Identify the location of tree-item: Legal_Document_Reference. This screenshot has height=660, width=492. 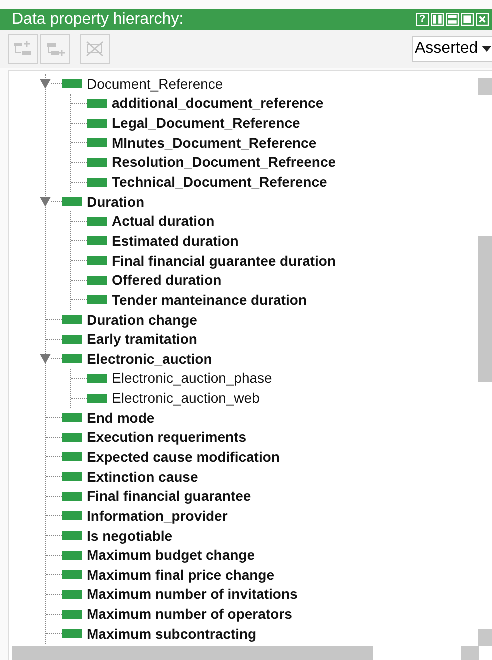
(185, 123).